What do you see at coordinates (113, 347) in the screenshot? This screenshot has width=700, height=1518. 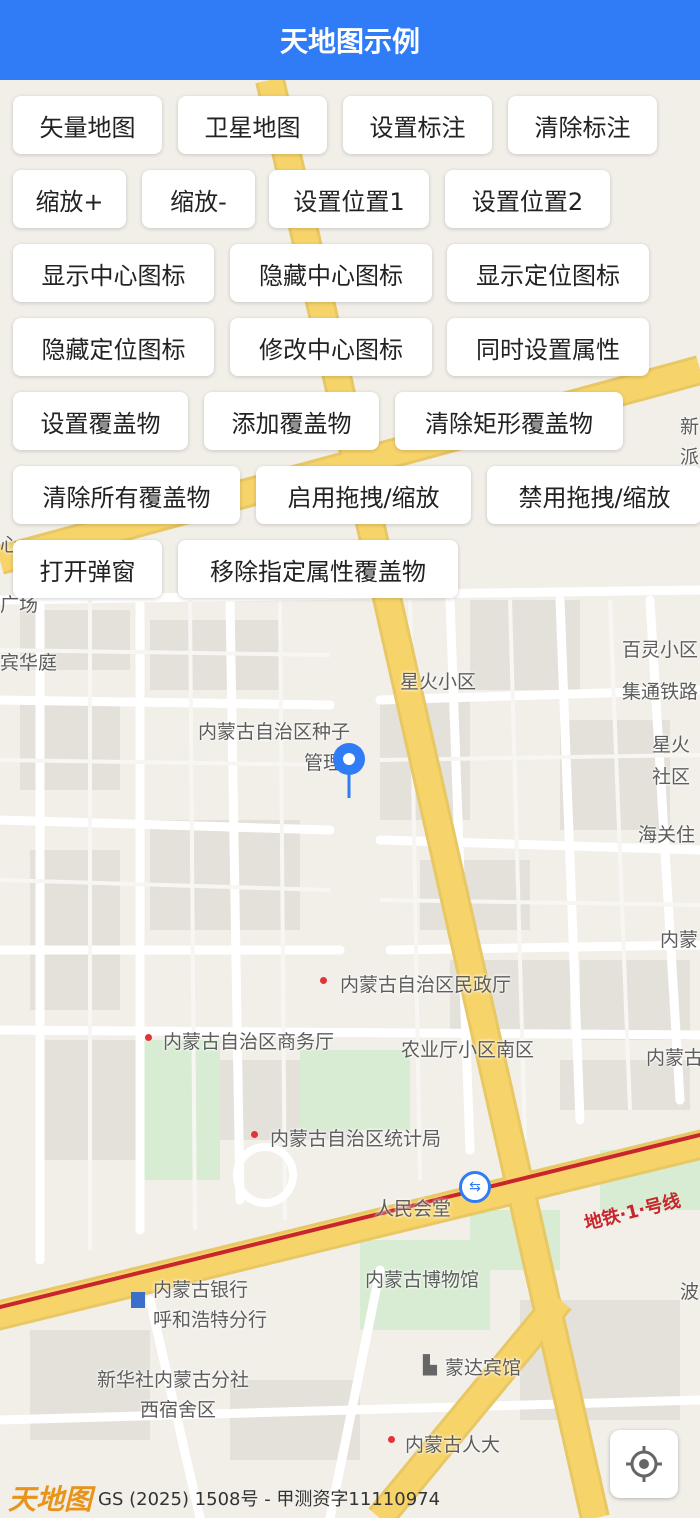 I see `hide-location-icon-button: 隐藏定位图标` at bounding box center [113, 347].